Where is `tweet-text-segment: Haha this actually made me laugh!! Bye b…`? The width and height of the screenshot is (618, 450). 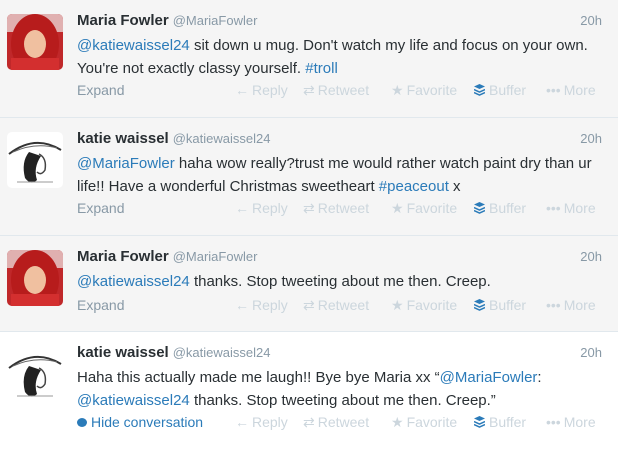 tweet-text-segment: Haha this actually made me laugh!! Bye b… is located at coordinates (258, 377).